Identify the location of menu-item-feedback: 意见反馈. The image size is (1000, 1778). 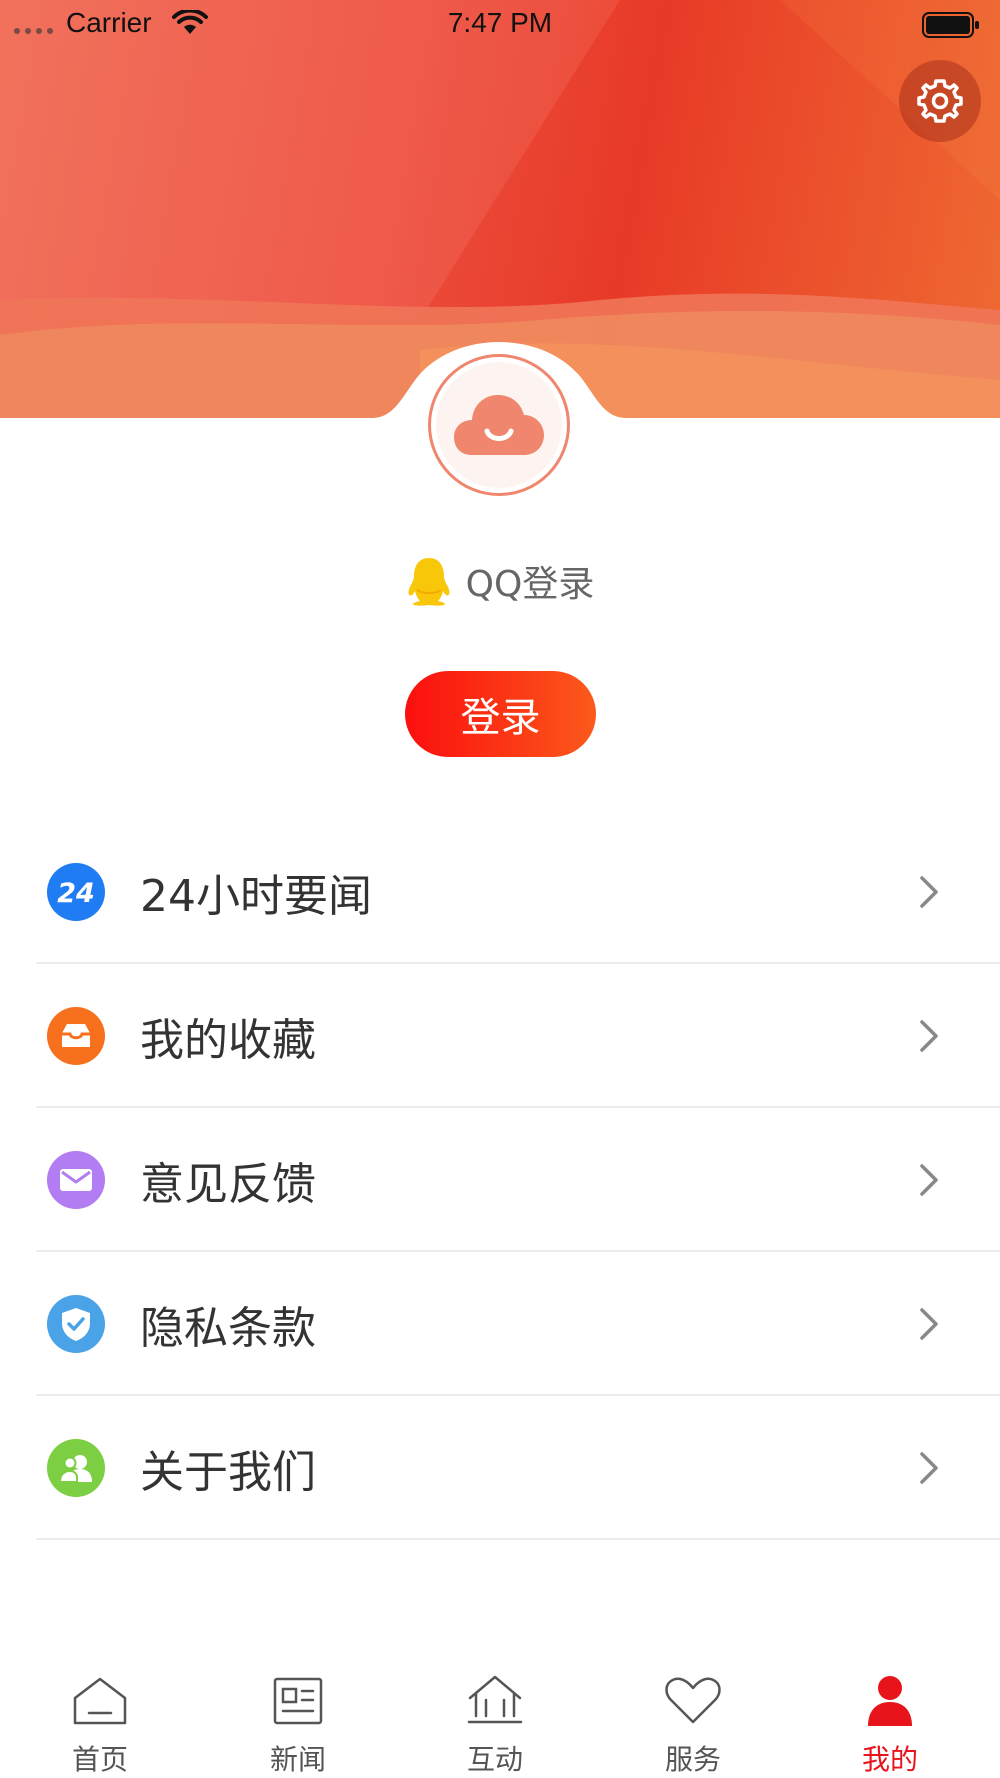
(500, 1180).